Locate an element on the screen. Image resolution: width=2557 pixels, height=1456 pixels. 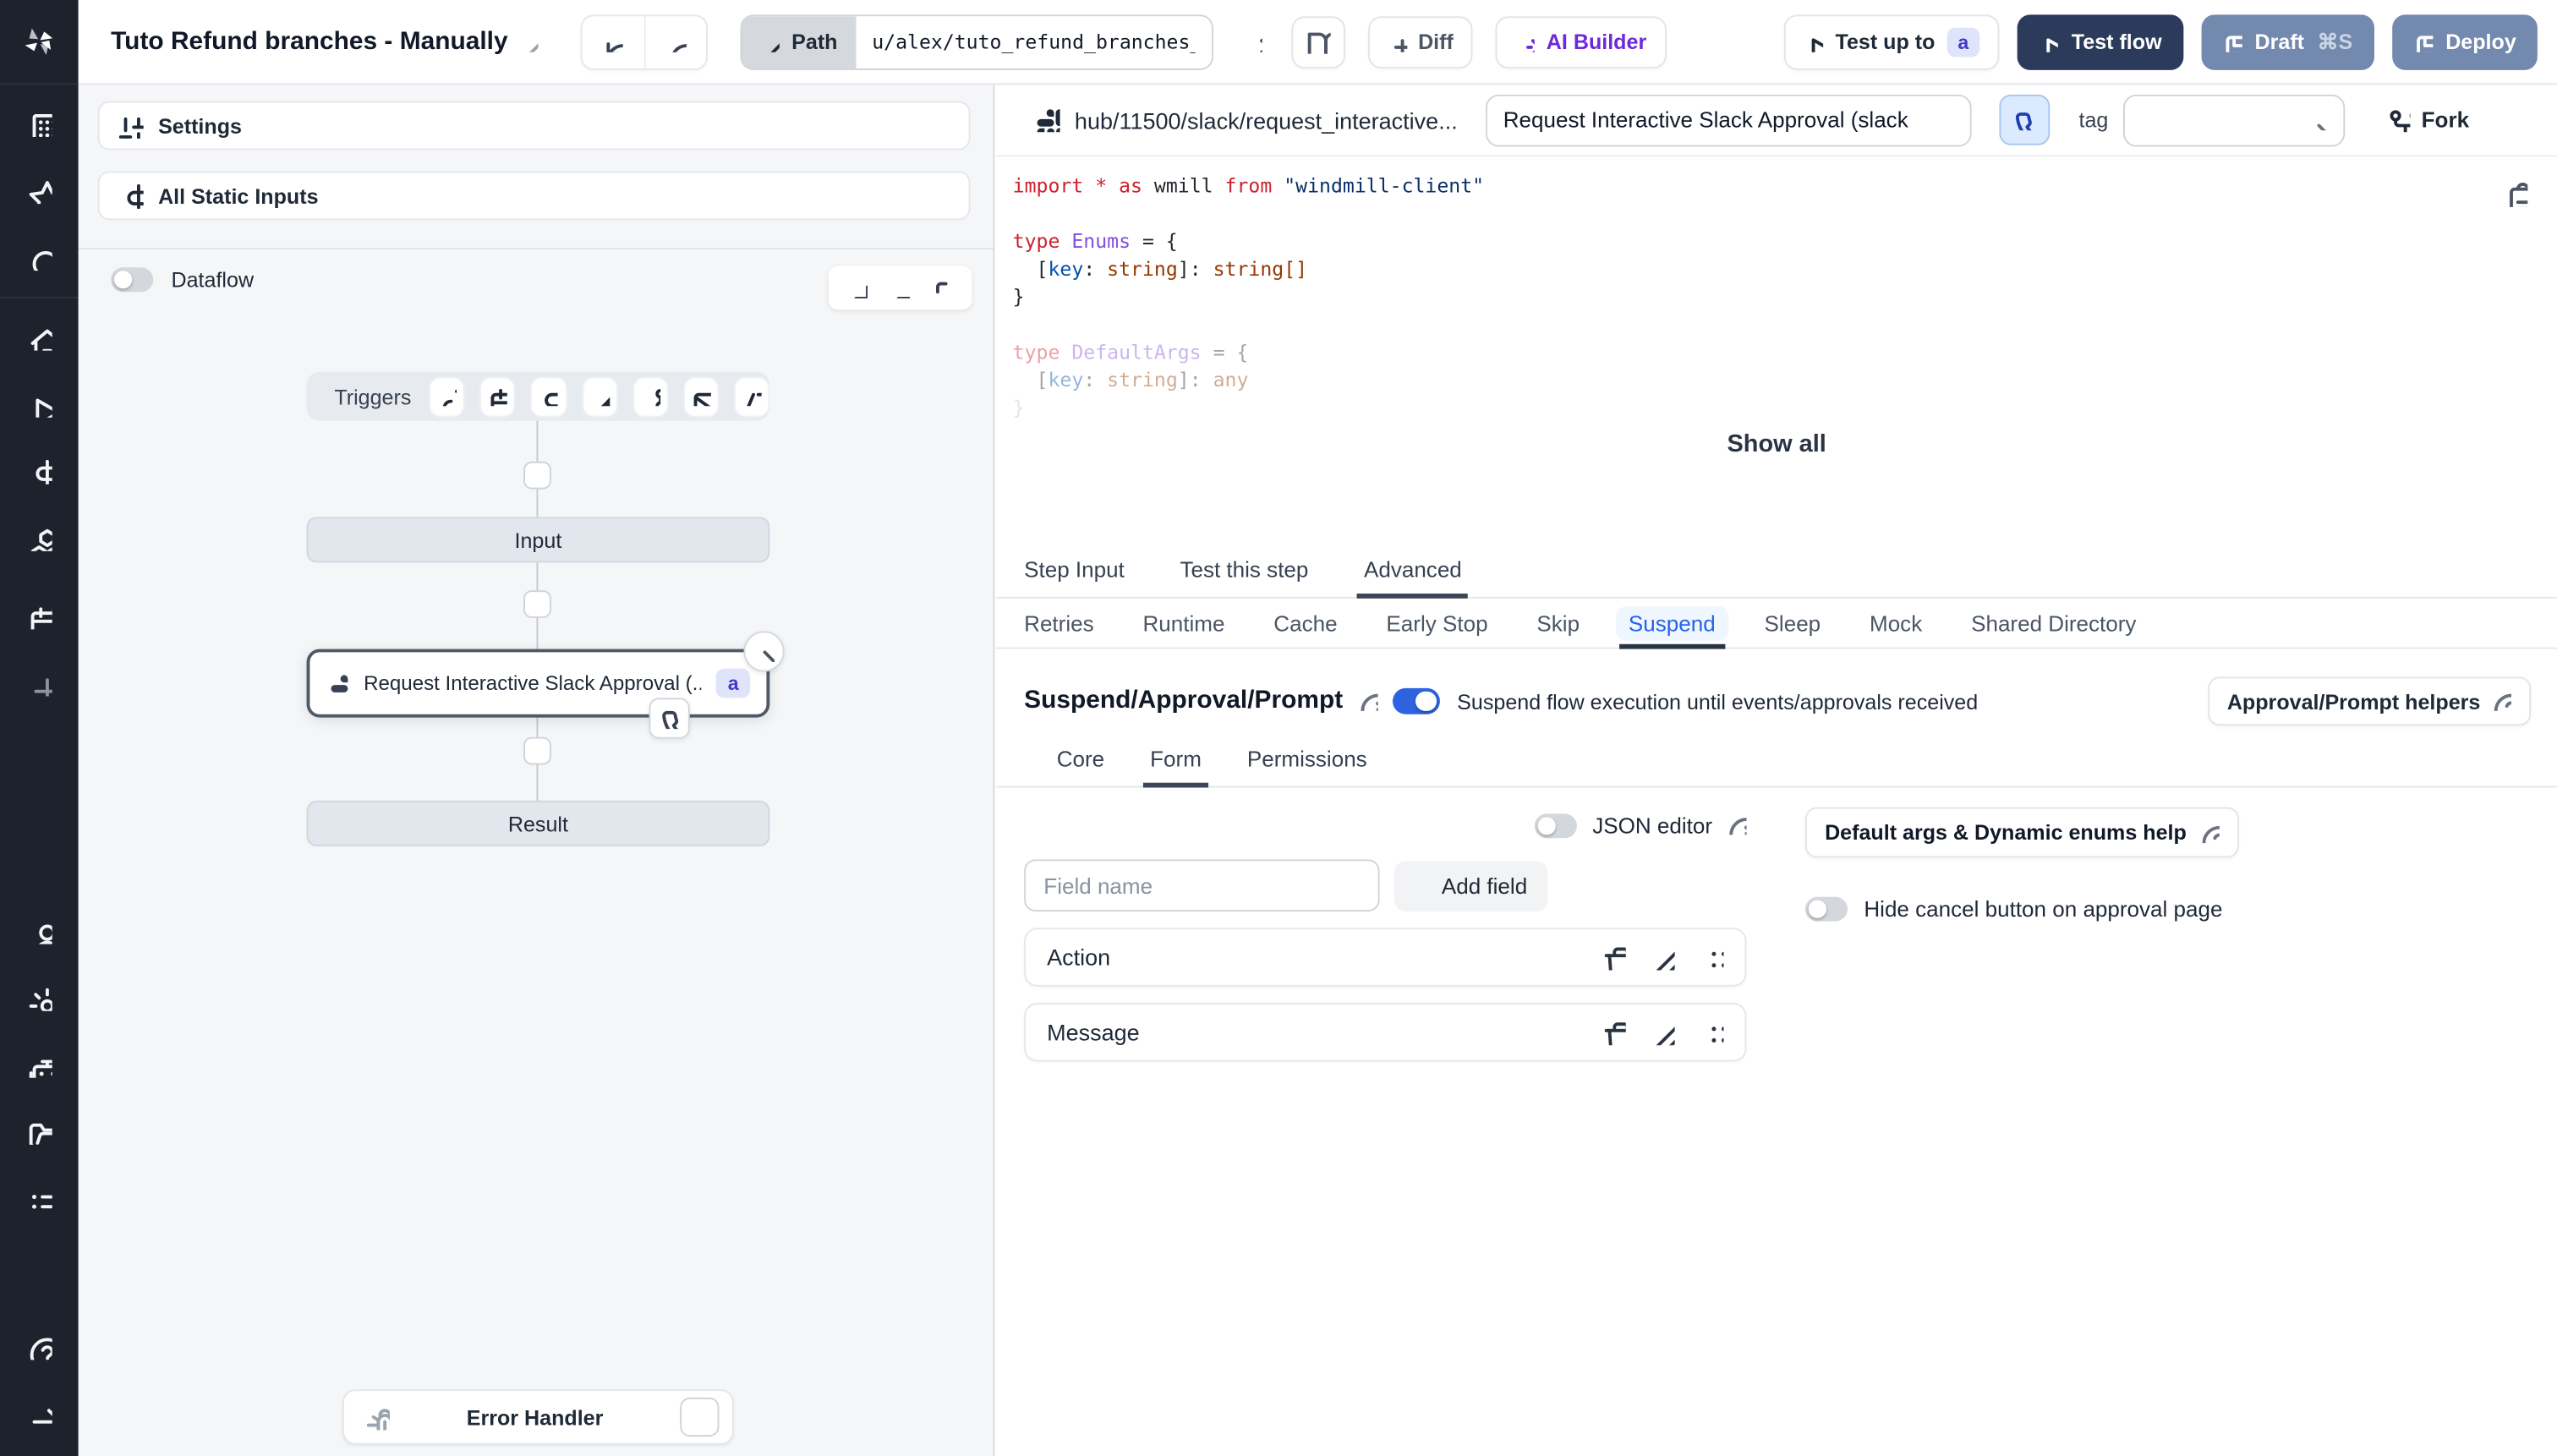
subtab-shared-directory: Shared Directory is located at coordinates (2053, 623).